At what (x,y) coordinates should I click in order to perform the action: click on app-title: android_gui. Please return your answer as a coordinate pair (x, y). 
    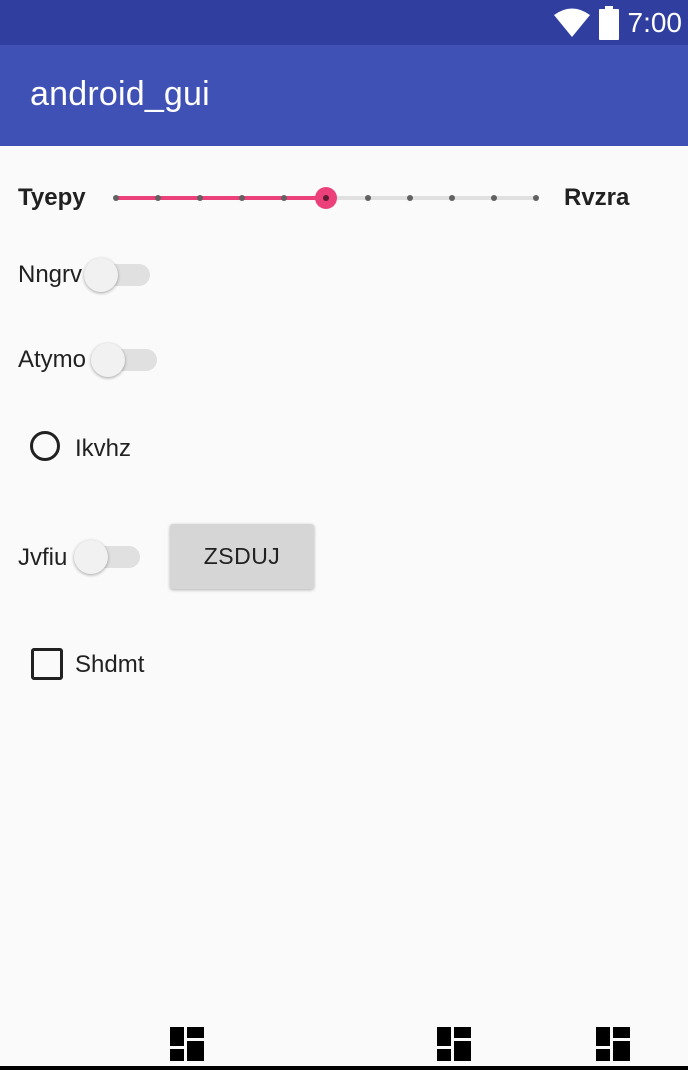
    Looking at the image, I should click on (120, 94).